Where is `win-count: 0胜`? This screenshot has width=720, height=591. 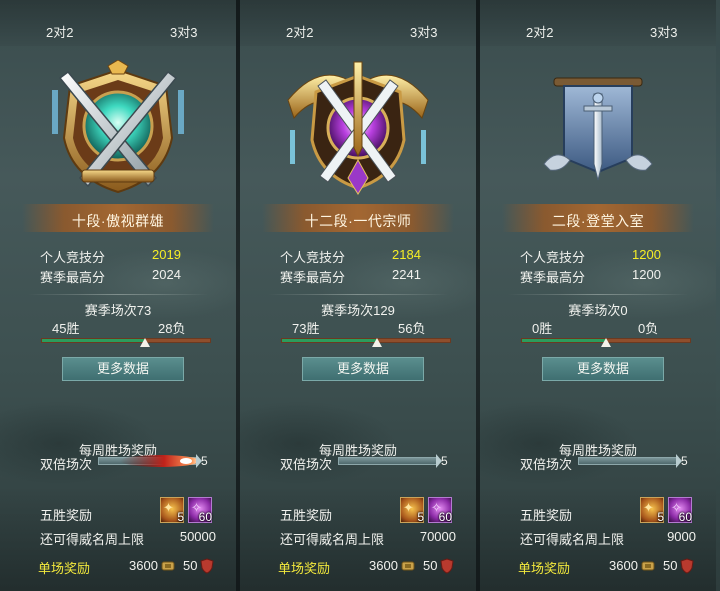
win-count: 0胜 is located at coordinates (542, 328).